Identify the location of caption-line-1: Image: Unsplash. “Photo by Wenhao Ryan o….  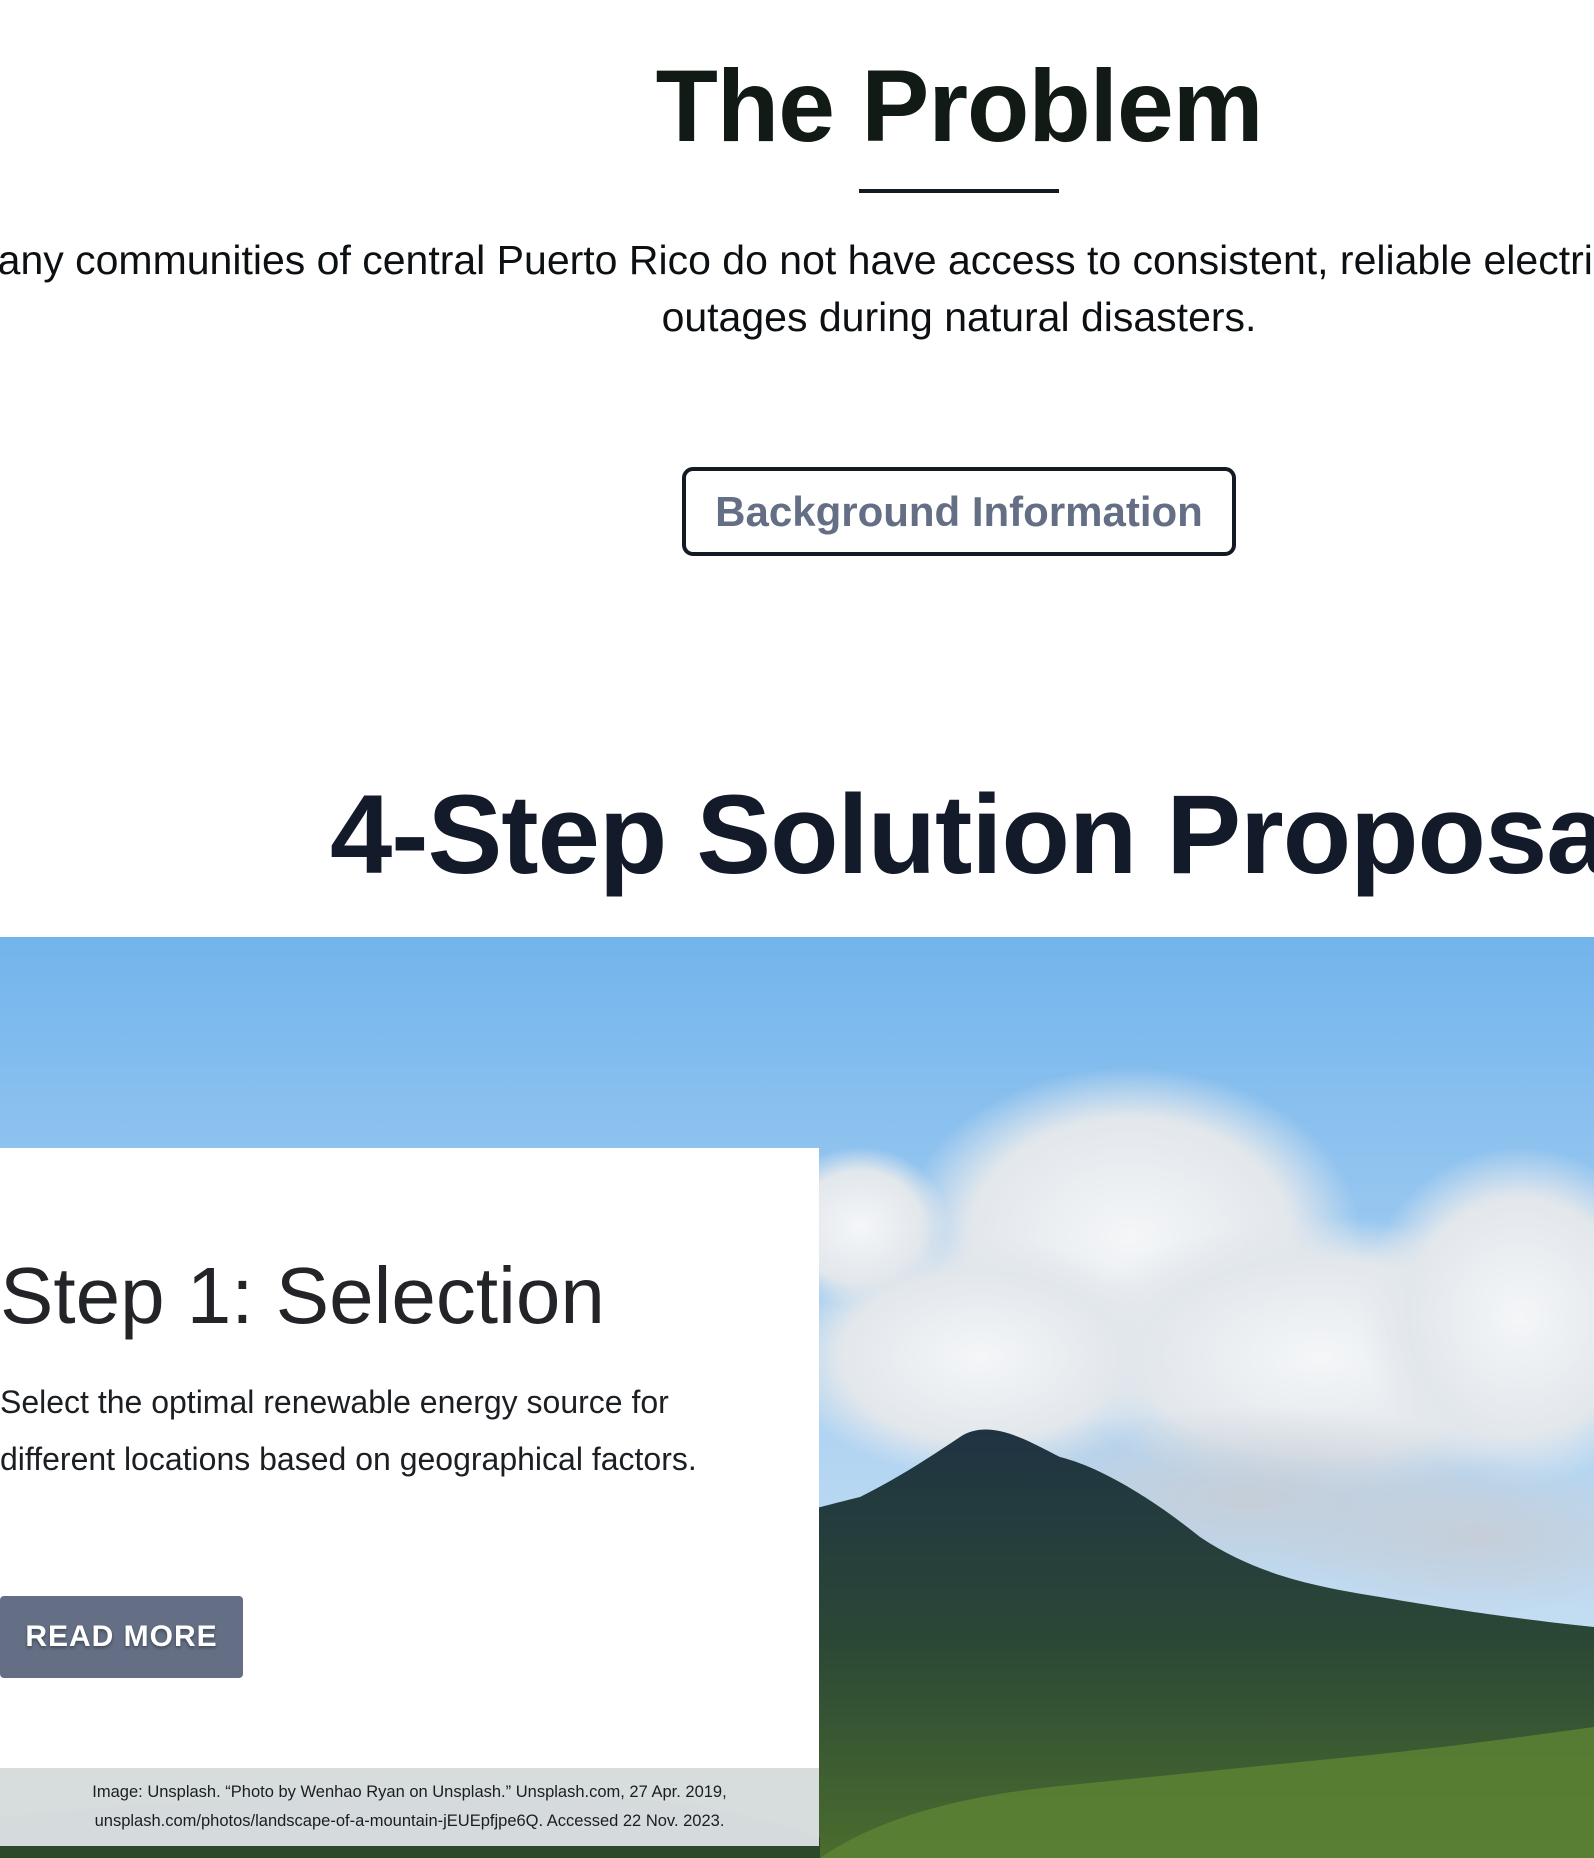
(409, 1792).